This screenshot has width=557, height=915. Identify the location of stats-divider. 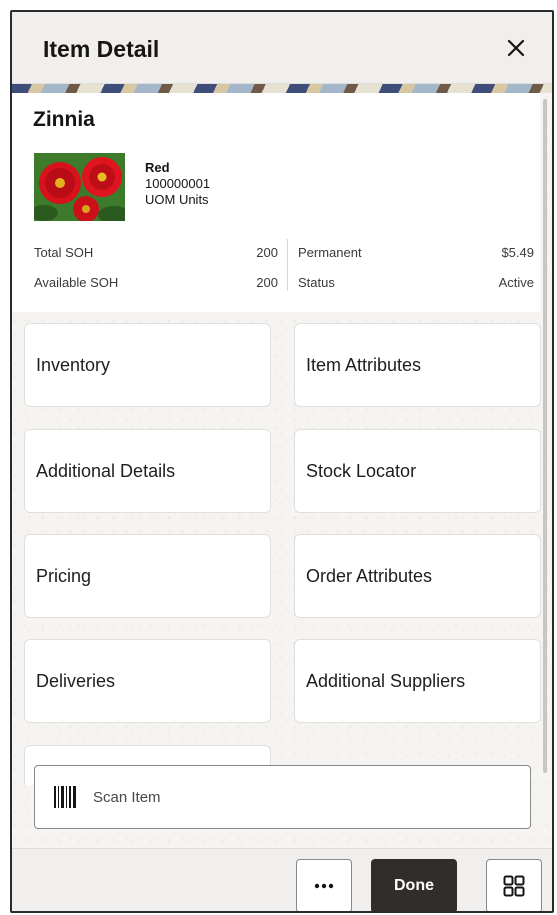
(287, 265).